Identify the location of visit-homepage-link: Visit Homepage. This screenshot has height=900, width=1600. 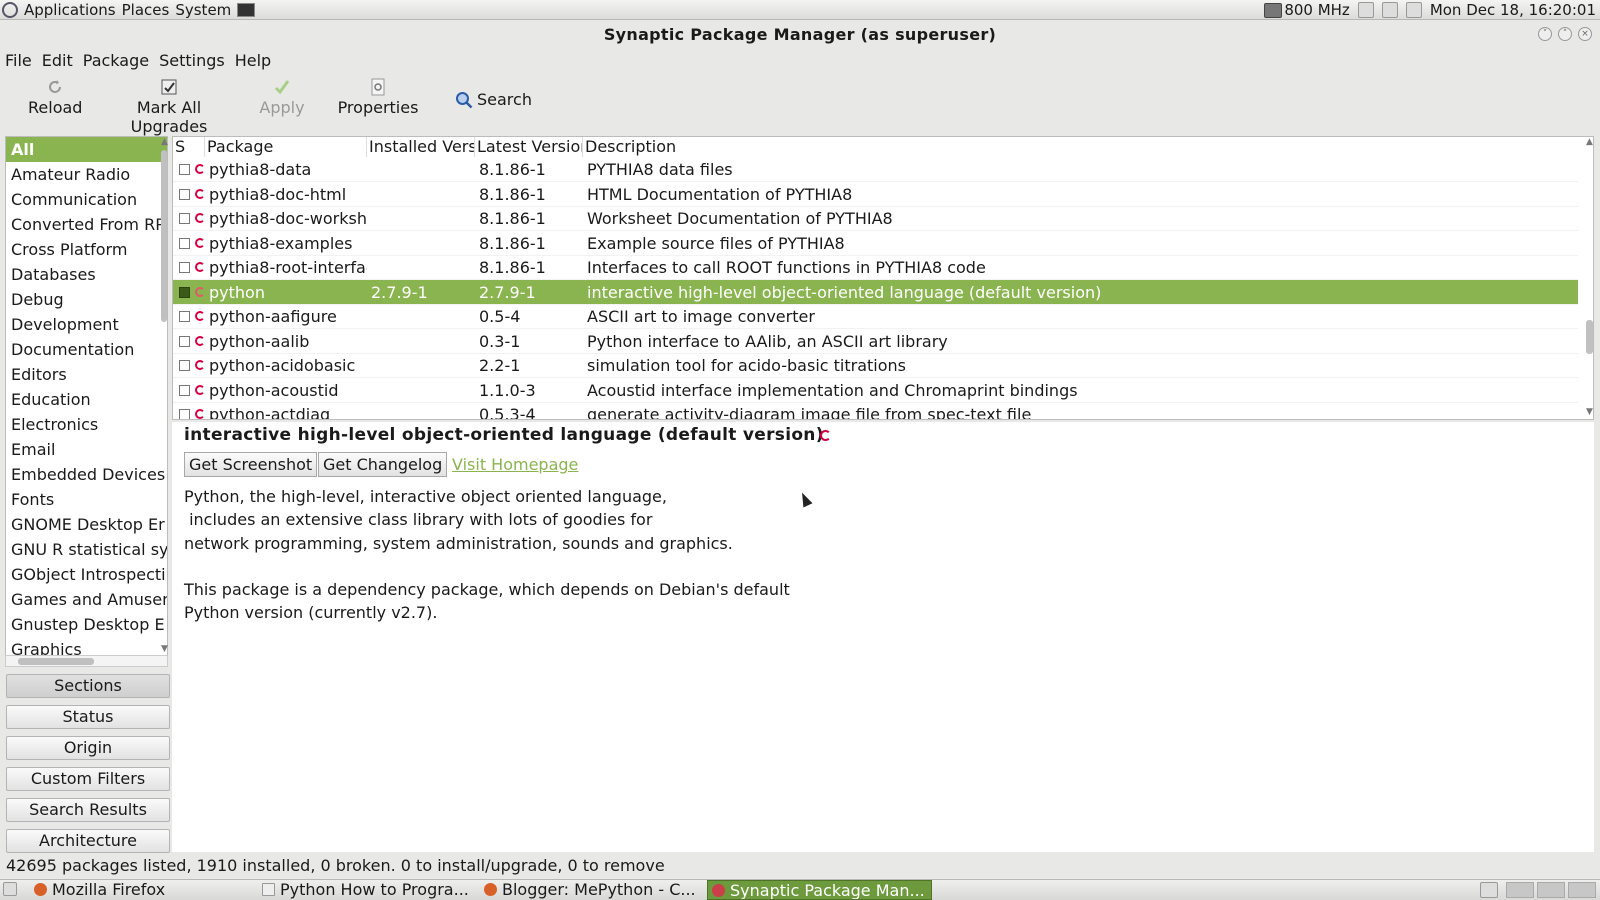
(515, 464).